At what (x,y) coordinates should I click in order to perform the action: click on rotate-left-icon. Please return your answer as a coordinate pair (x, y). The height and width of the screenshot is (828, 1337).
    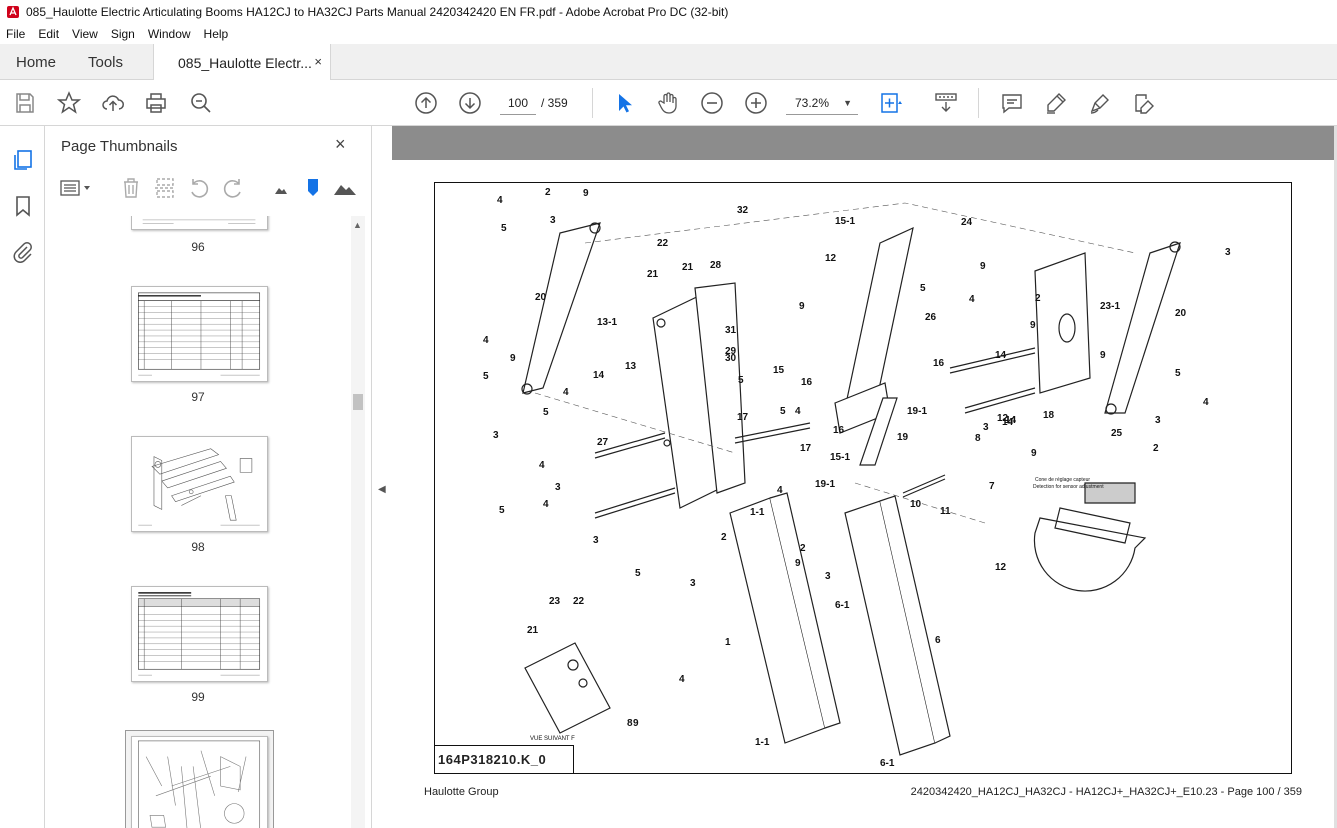
    Looking at the image, I should click on (199, 188).